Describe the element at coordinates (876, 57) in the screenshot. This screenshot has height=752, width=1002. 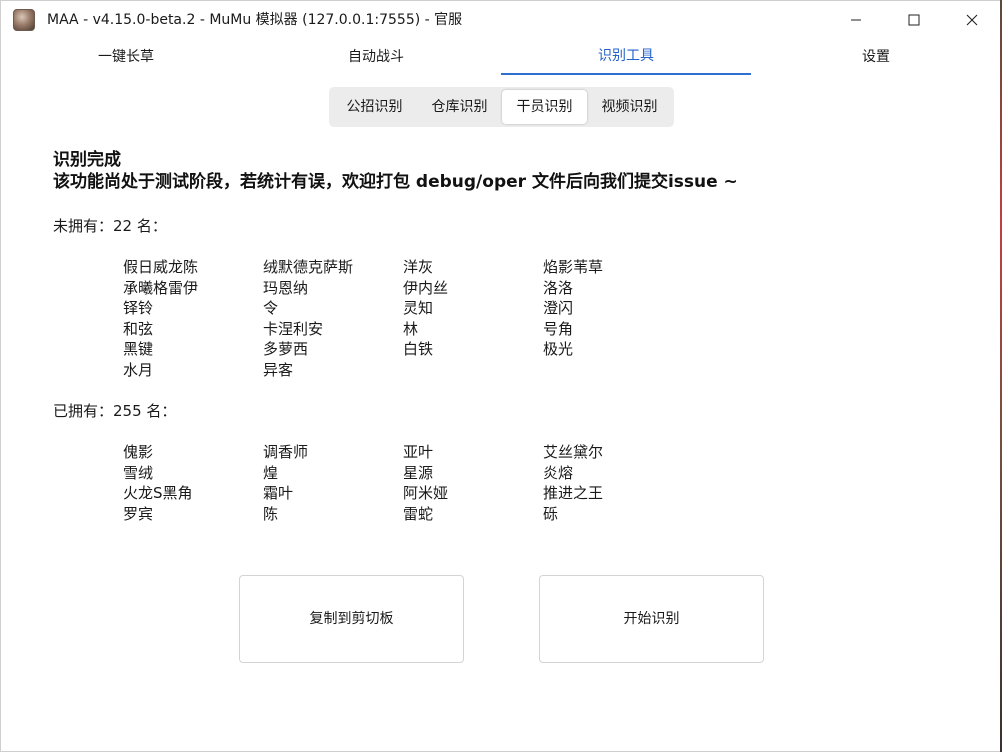
I see `tab-settings: 设置` at that location.